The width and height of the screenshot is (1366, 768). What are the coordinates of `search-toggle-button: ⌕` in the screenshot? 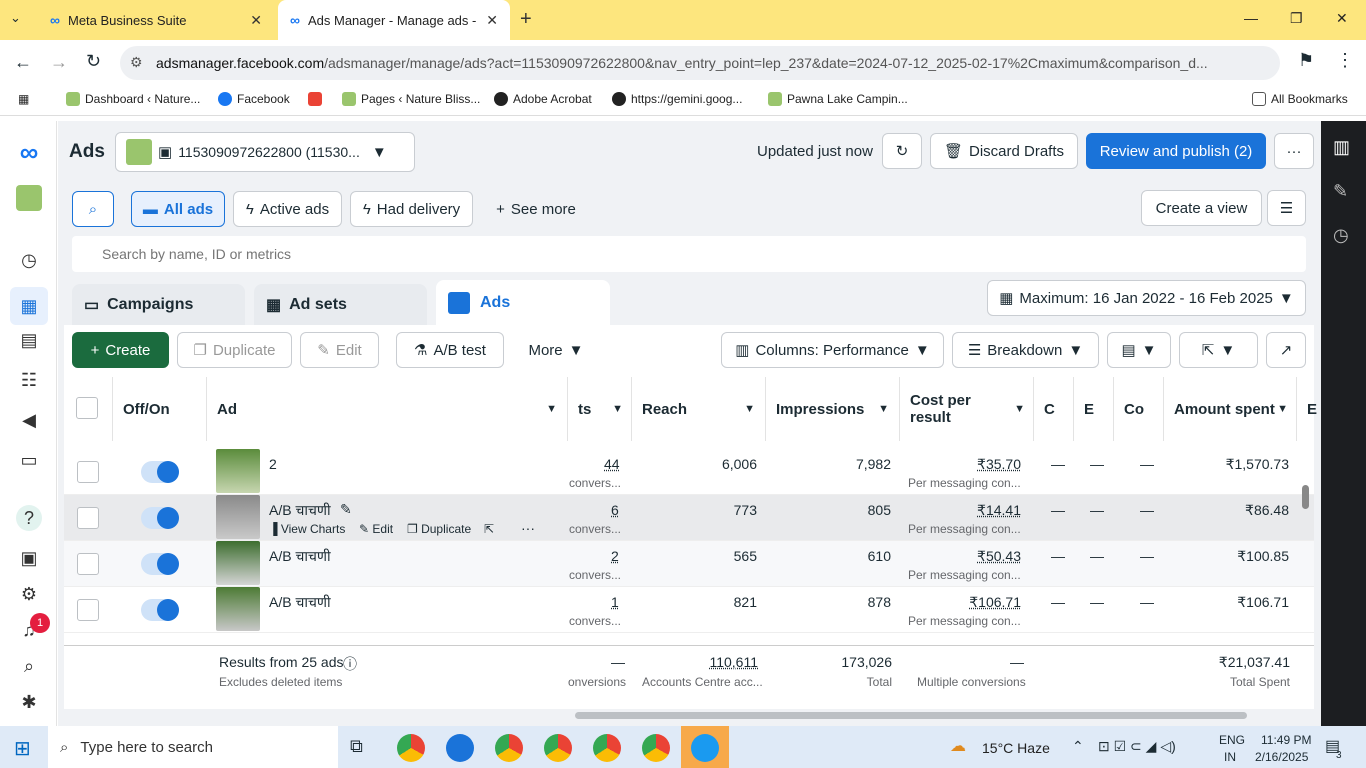 It's located at (93, 209).